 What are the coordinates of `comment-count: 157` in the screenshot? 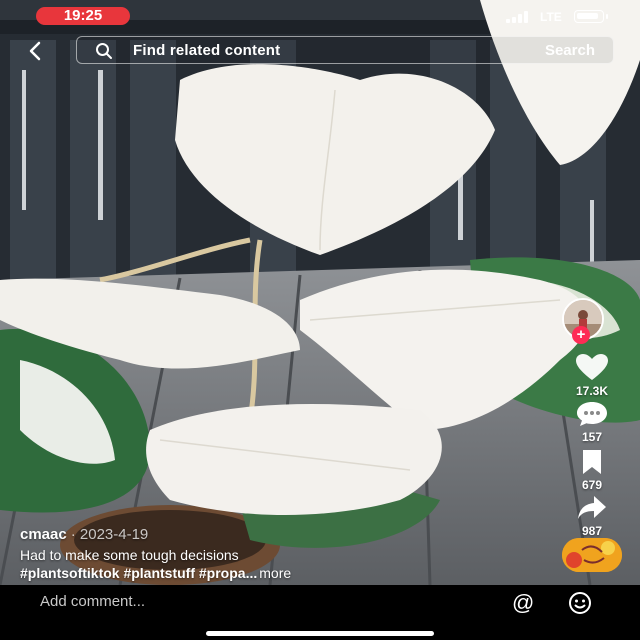 It's located at (592, 437).